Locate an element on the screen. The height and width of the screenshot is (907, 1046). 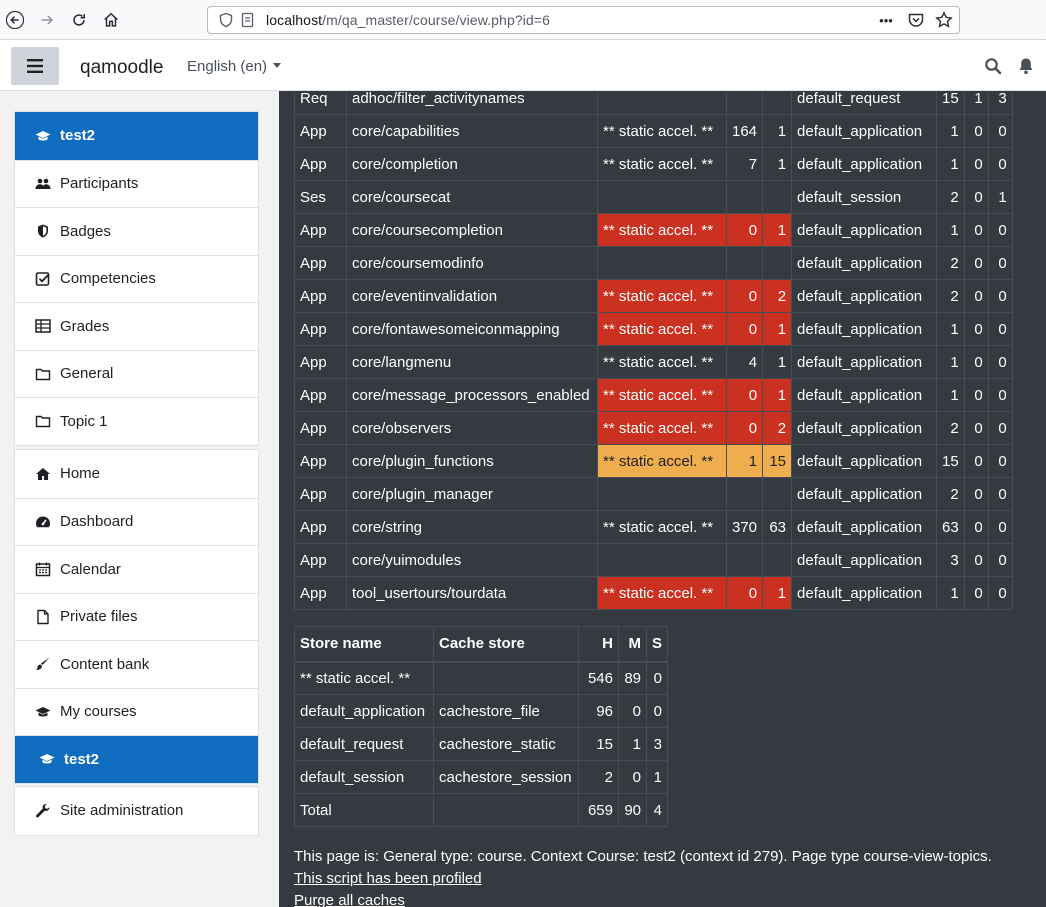
hits-cell: 164 is located at coordinates (744, 131).